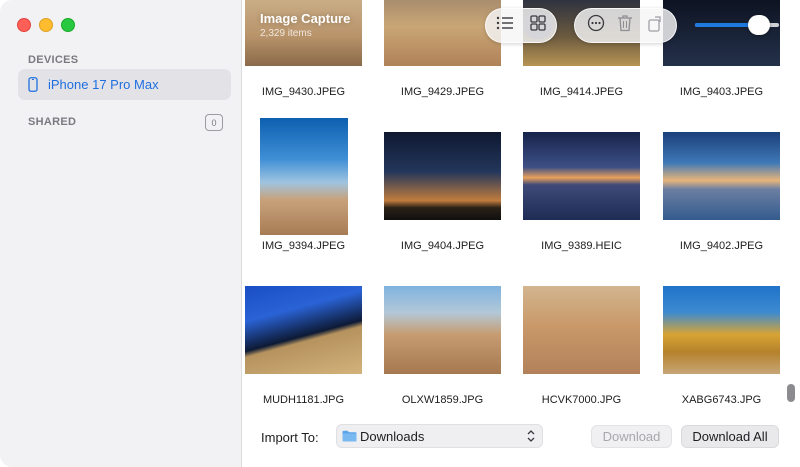 The image size is (800, 467). Describe the element at coordinates (730, 436) in the screenshot. I see `download-all-button: Download All` at that location.